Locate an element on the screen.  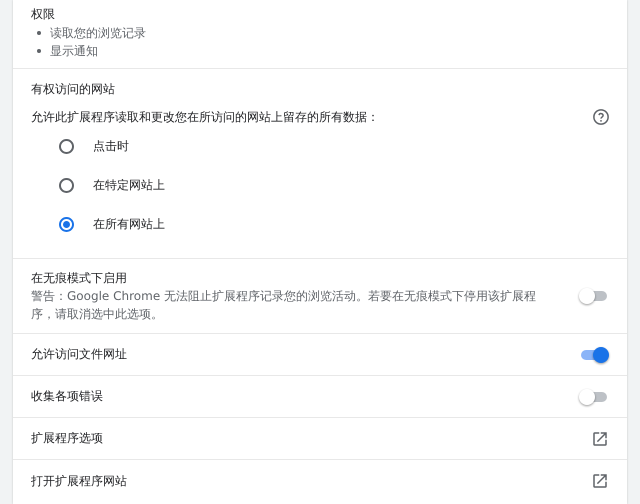
radio-label: 在特定网站上 is located at coordinates (129, 185).